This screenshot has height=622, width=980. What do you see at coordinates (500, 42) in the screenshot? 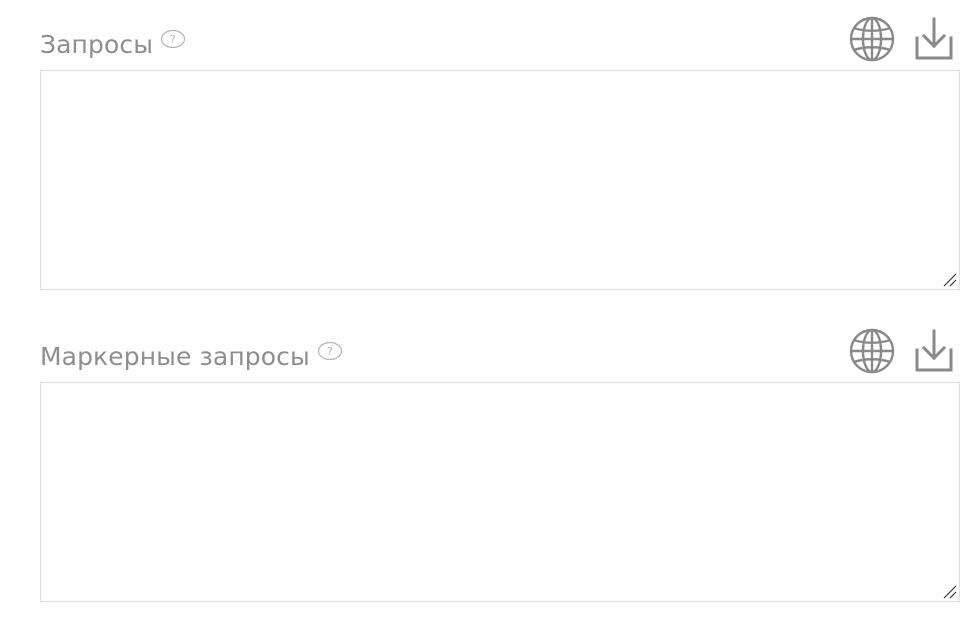
I see `queries-field-header: Запросы ?` at bounding box center [500, 42].